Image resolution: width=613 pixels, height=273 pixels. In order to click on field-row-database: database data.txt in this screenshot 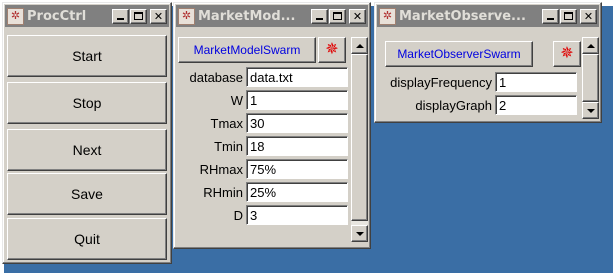, I will do `click(262, 77)`.